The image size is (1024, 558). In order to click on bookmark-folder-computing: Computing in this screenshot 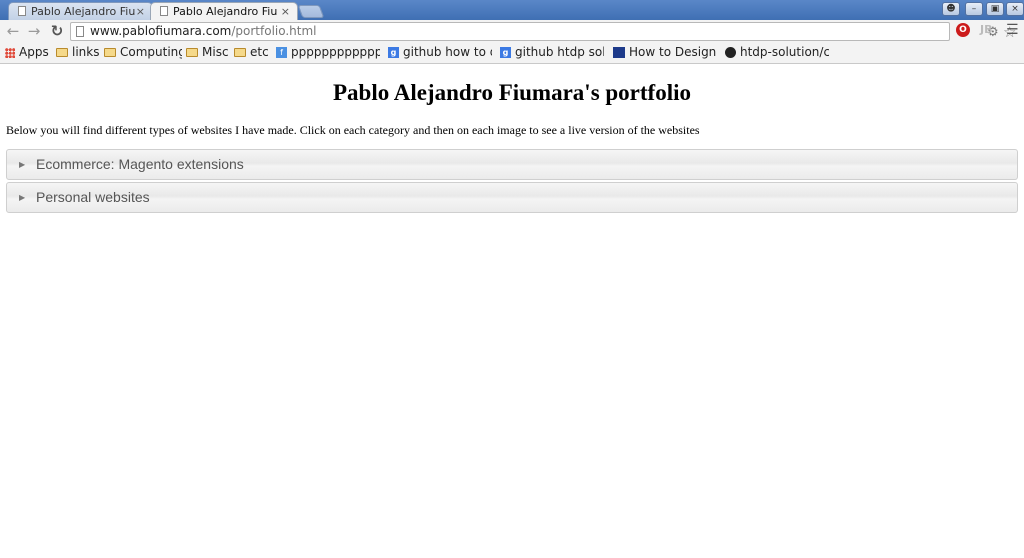, I will do `click(143, 52)`.